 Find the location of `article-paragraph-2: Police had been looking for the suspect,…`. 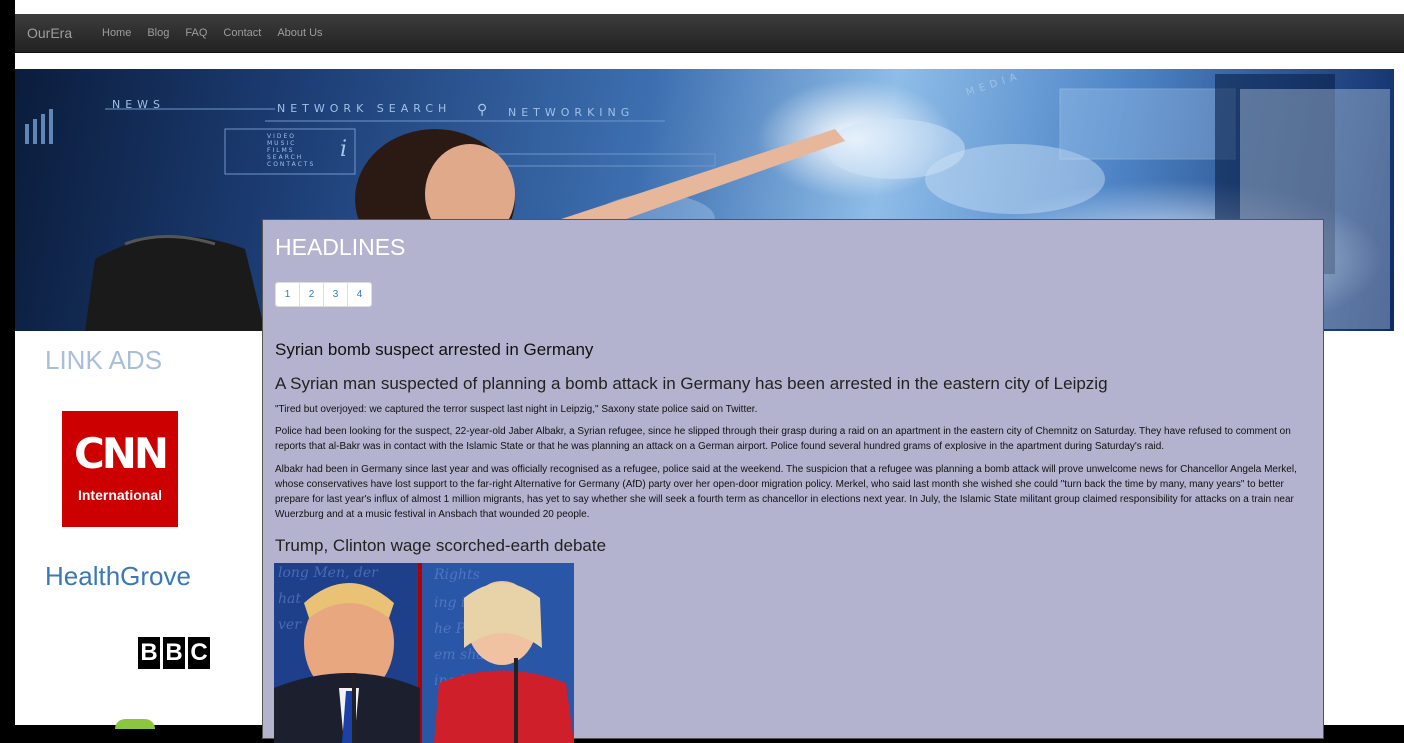

article-paragraph-2: Police had been looking for the suspect,… is located at coordinates (783, 439).